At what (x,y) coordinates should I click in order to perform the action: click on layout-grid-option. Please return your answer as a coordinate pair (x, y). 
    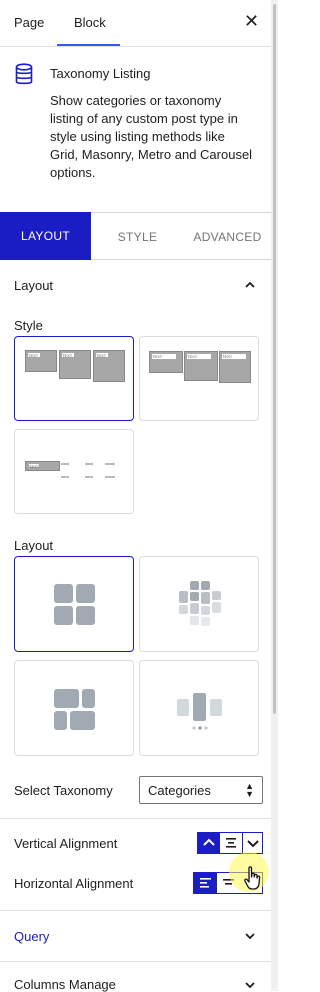
    Looking at the image, I should click on (74, 604).